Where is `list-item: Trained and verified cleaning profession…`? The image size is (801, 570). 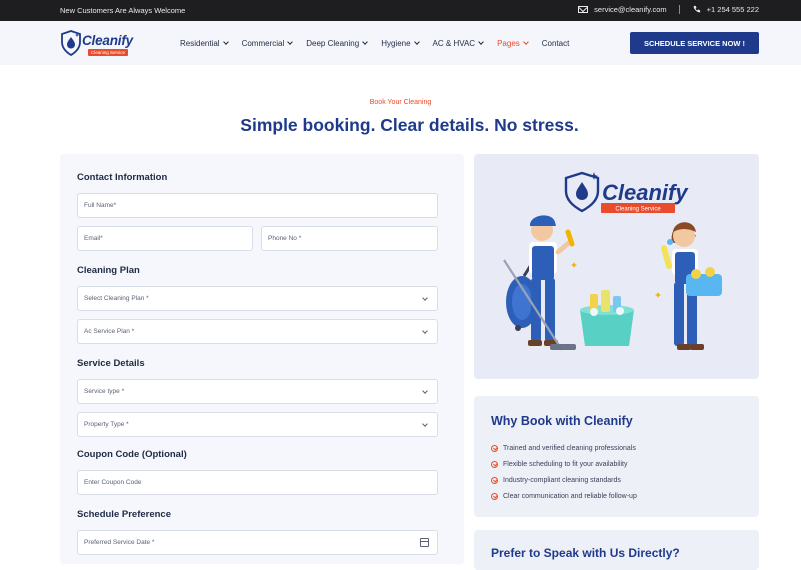 list-item: Trained and verified cleaning profession… is located at coordinates (564, 448).